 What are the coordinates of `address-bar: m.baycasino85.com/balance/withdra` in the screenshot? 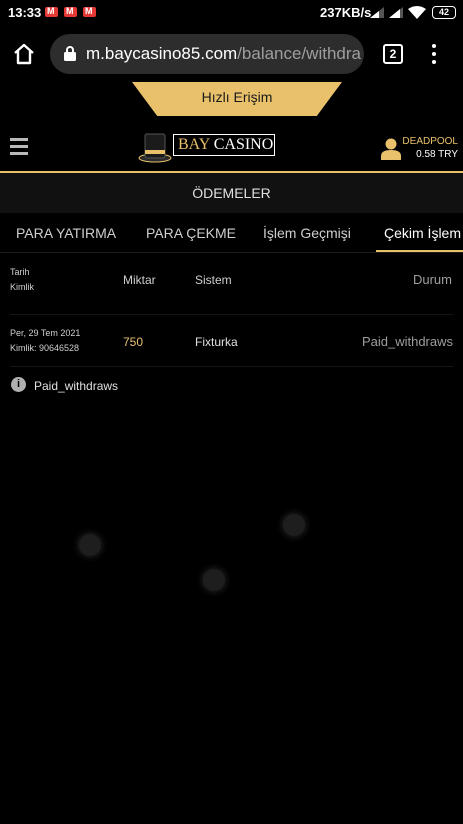 It's located at (207, 54).